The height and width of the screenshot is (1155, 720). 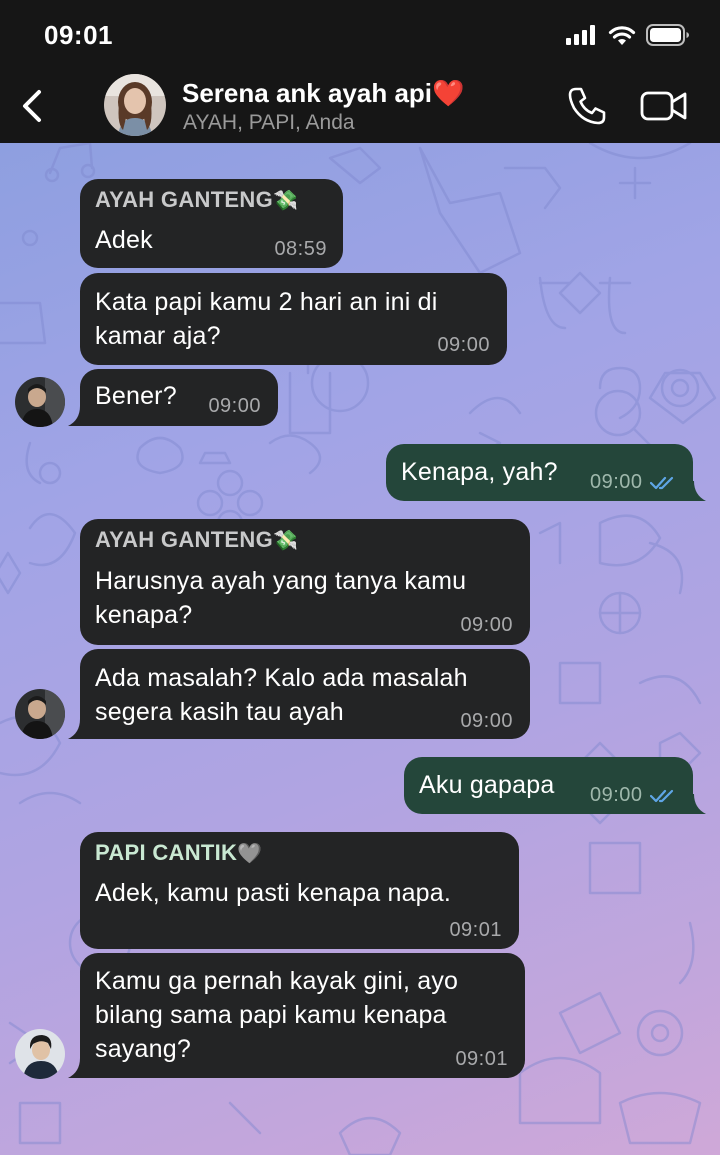 I want to click on chevron-left-icon, so click(x=32, y=106).